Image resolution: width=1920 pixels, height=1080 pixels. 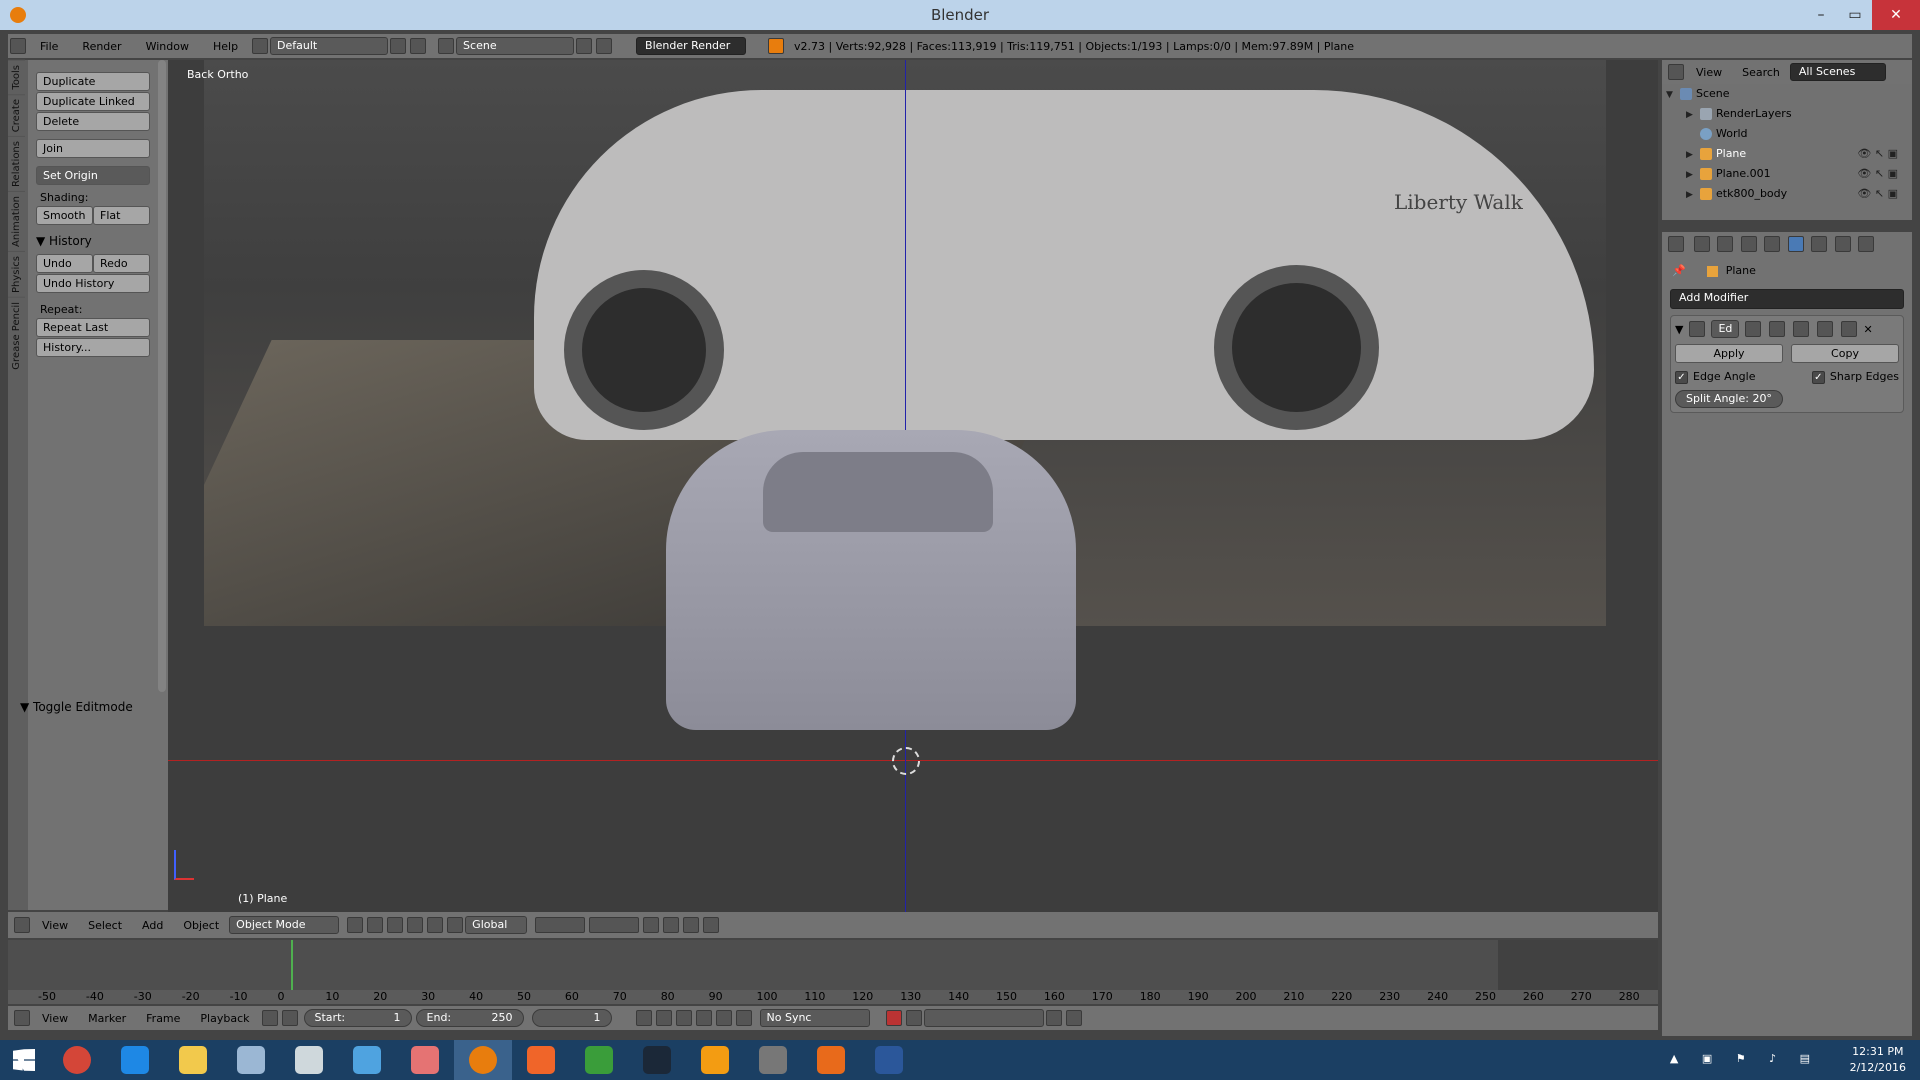 What do you see at coordinates (683, 1018) in the screenshot?
I see `play-reverse-icon` at bounding box center [683, 1018].